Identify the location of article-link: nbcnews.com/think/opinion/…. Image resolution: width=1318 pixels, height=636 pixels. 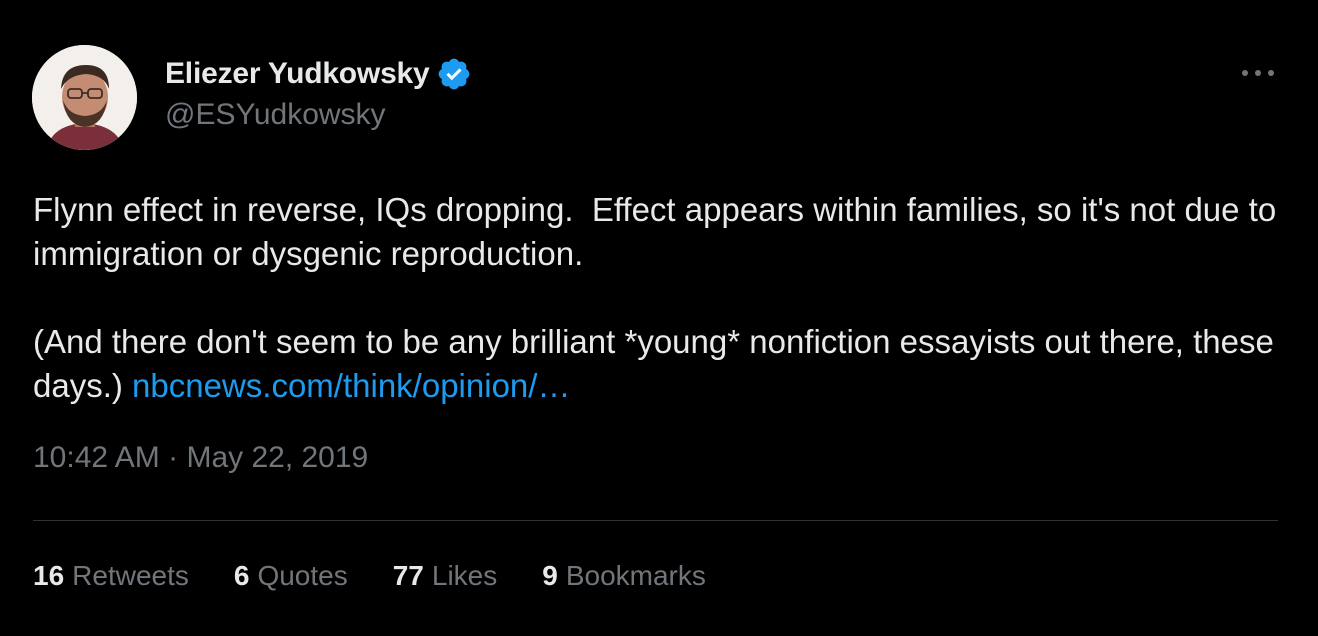
(351, 385).